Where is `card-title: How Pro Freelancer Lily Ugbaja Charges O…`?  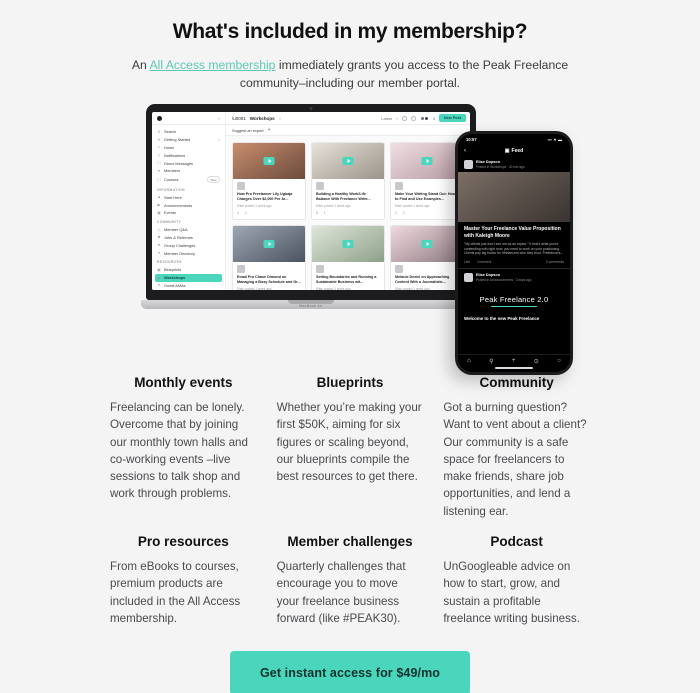
card-title: How Pro Freelancer Lily Ugbaja Charges O… is located at coordinates (265, 196).